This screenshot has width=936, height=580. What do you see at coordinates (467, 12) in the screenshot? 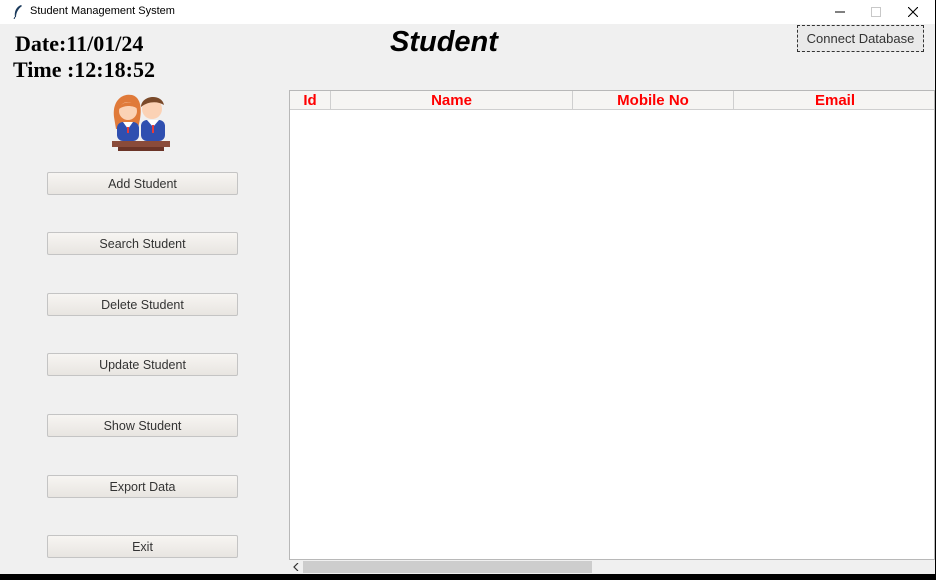
I see `title-bar: Student Management System` at bounding box center [467, 12].